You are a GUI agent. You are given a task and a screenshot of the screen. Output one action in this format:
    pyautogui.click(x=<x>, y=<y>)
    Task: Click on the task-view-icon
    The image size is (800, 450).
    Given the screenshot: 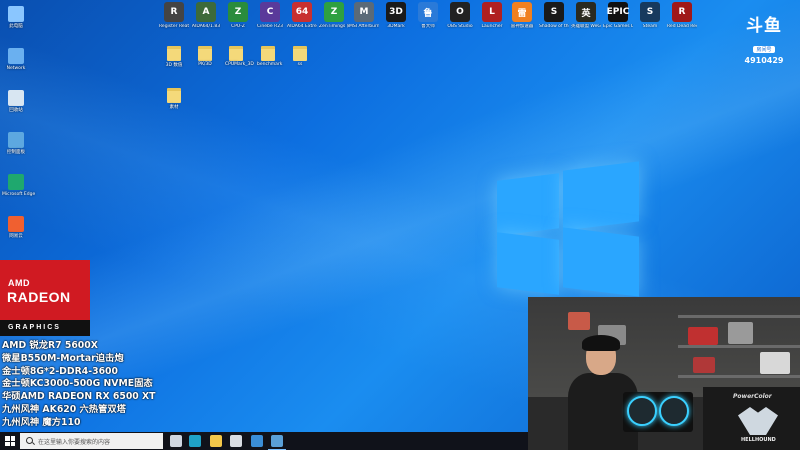 What is the action you would take?
    pyautogui.click(x=176, y=441)
    